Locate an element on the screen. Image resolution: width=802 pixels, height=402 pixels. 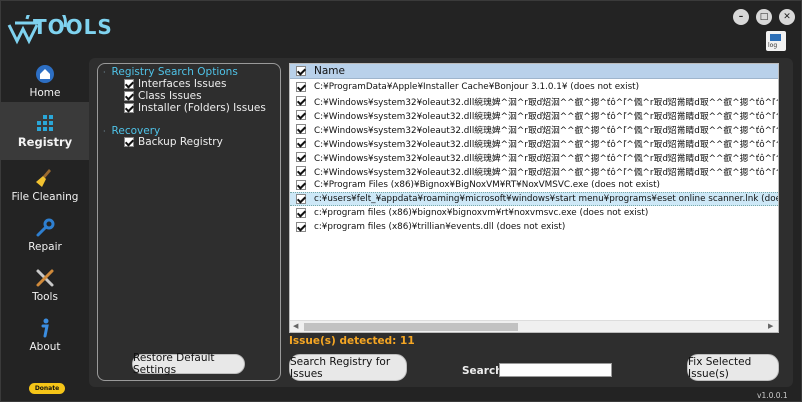
minimize-icon: – is located at coordinates (741, 16).